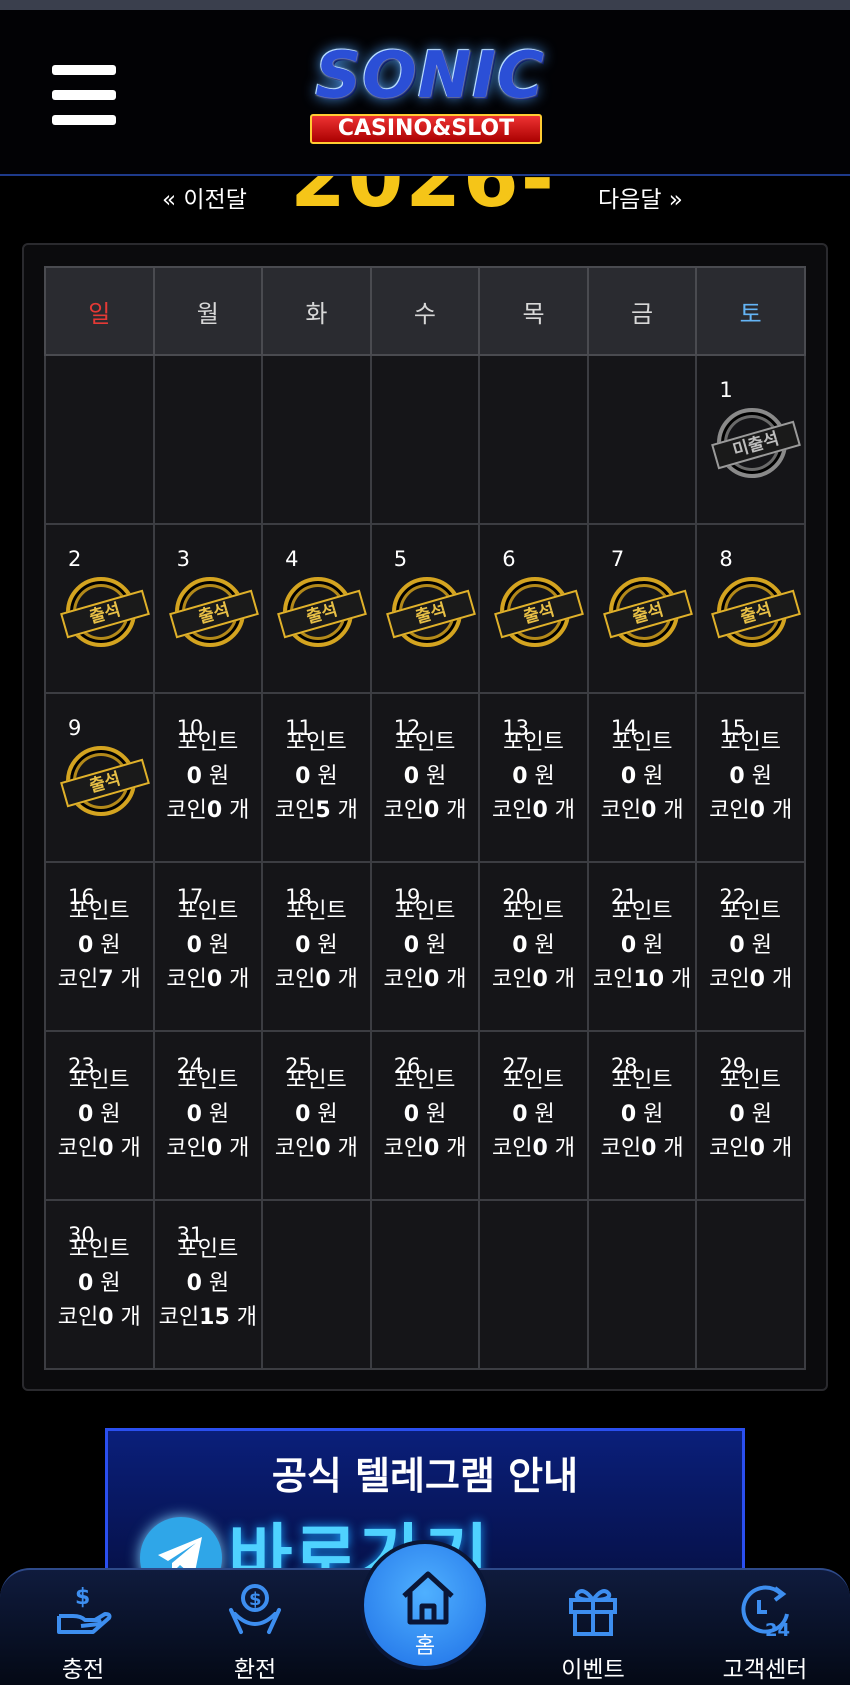 Image resolution: width=850 pixels, height=1685 pixels. What do you see at coordinates (765, 1627) in the screenshot?
I see `nav-support: 24 고객센터` at bounding box center [765, 1627].